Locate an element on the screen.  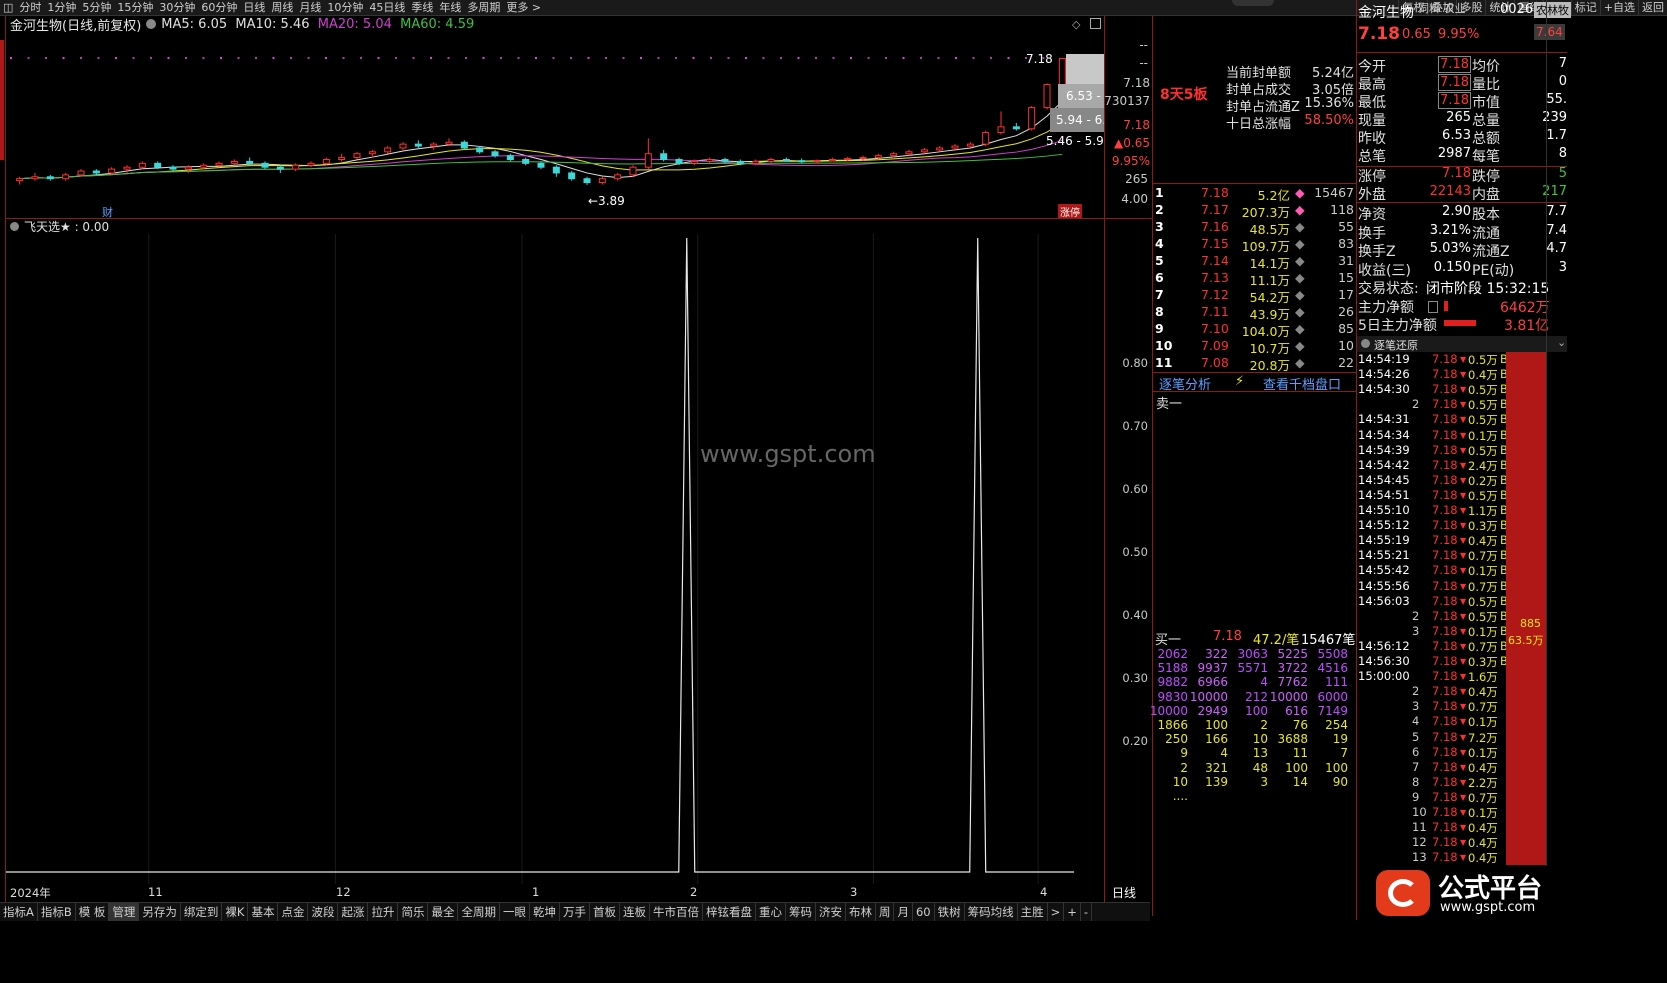
indicator-tab-21: 梓铉看盘 is located at coordinates (729, 912).